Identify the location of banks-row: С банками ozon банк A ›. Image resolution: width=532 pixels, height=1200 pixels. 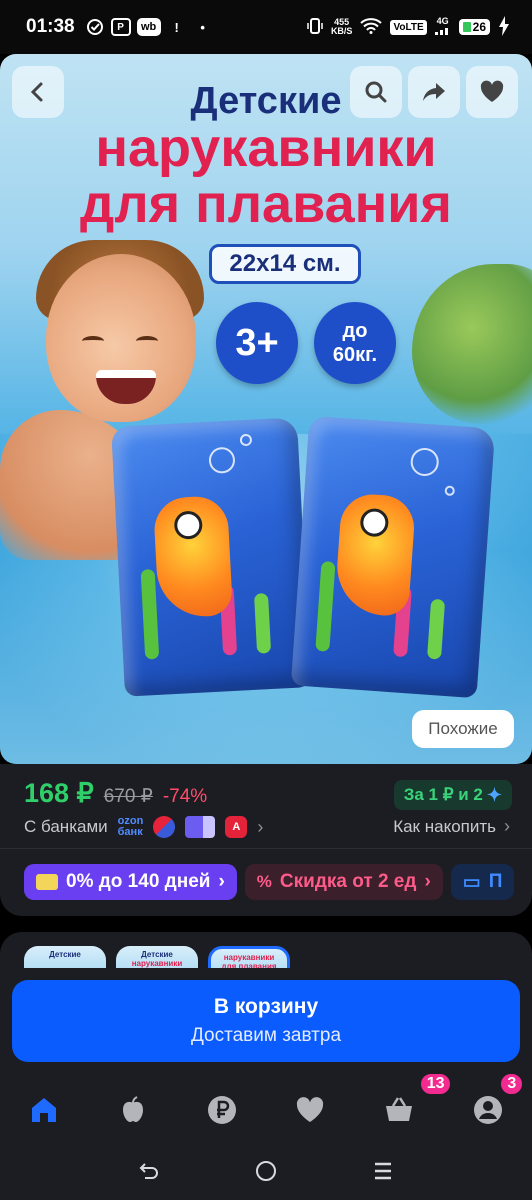
(143, 827).